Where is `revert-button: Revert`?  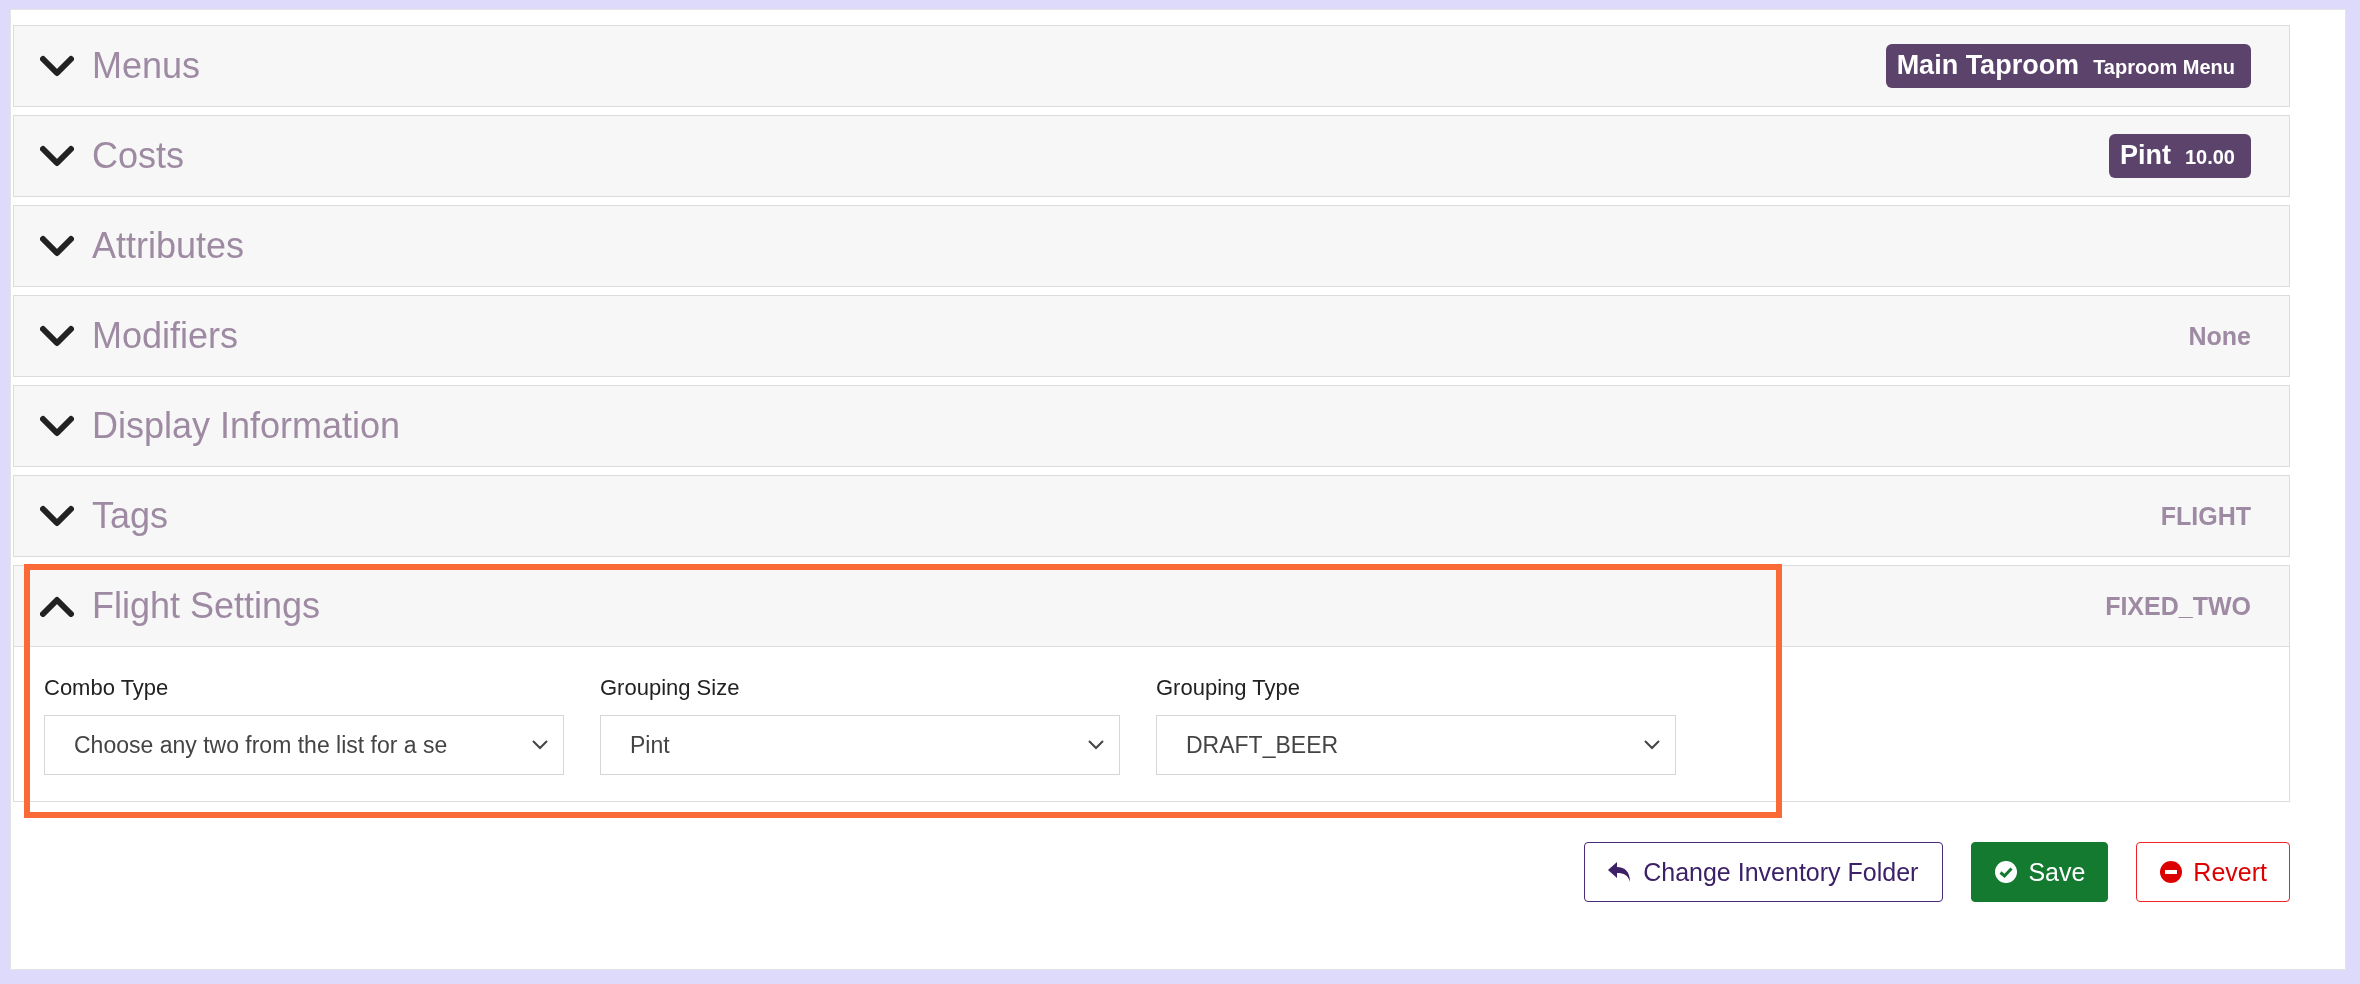 revert-button: Revert is located at coordinates (2213, 872).